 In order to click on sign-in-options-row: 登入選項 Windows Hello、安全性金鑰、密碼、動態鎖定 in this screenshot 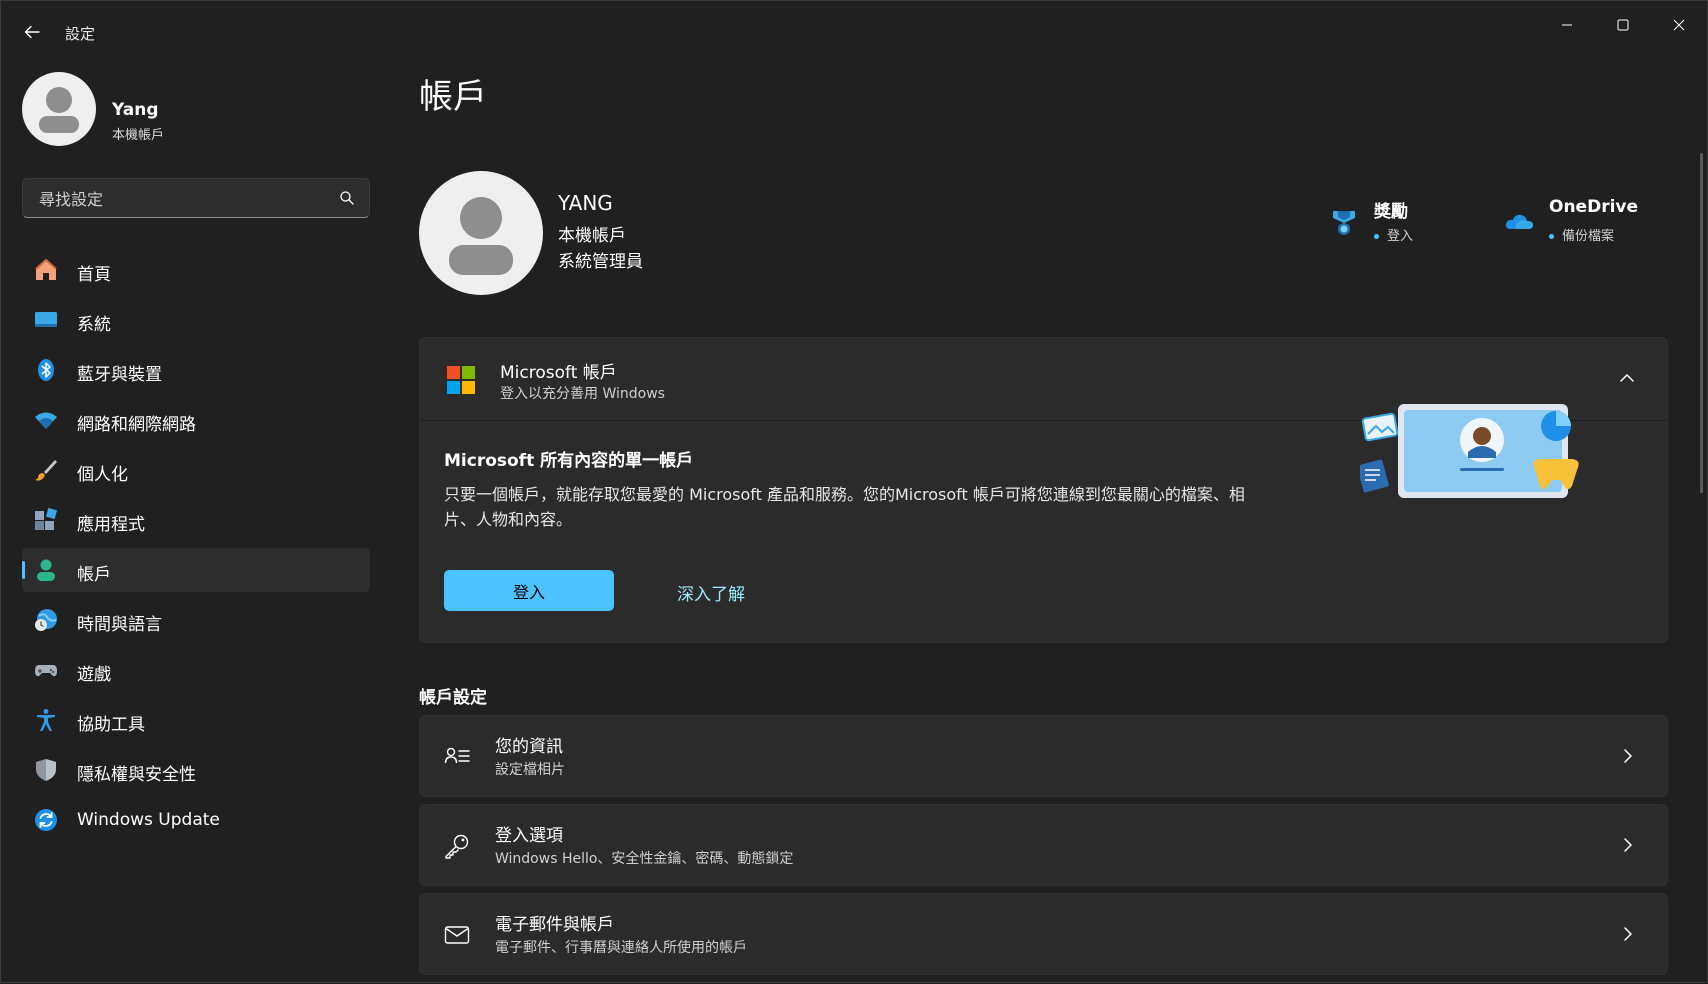, I will do `click(1043, 845)`.